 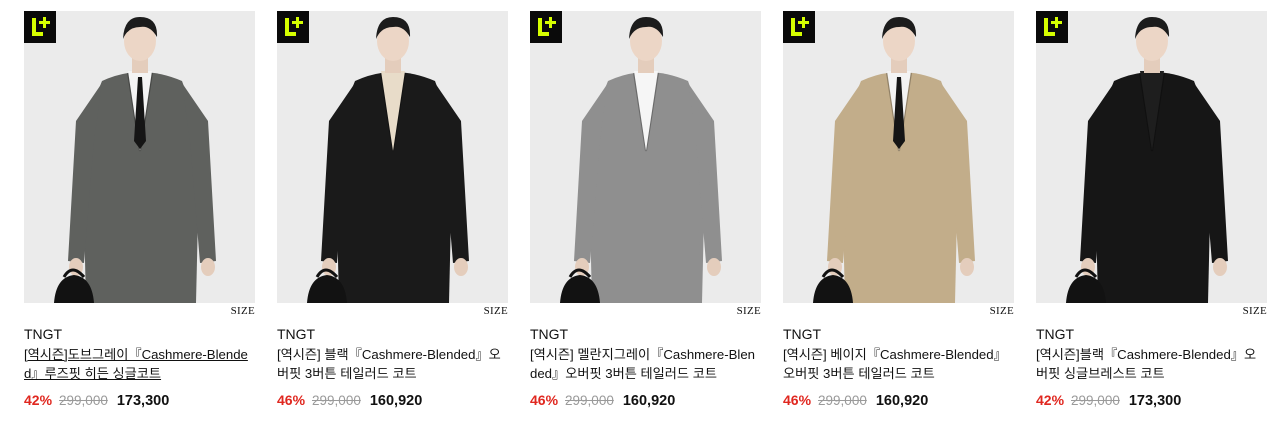 What do you see at coordinates (1151, 364) in the screenshot?
I see `product-name: [역시즌]블랙『Cashmere-Blended』오버핏 싱글브레스트 코트` at bounding box center [1151, 364].